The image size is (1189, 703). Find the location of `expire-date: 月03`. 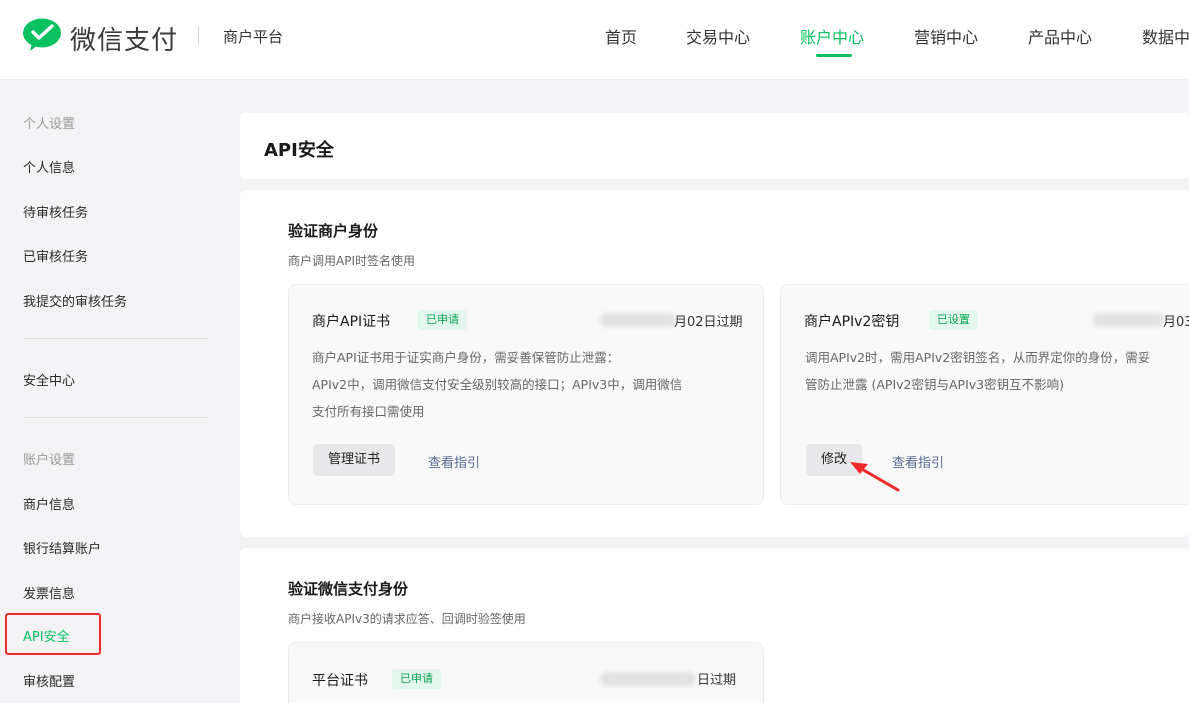

expire-date: 月03 is located at coordinates (1176, 322).